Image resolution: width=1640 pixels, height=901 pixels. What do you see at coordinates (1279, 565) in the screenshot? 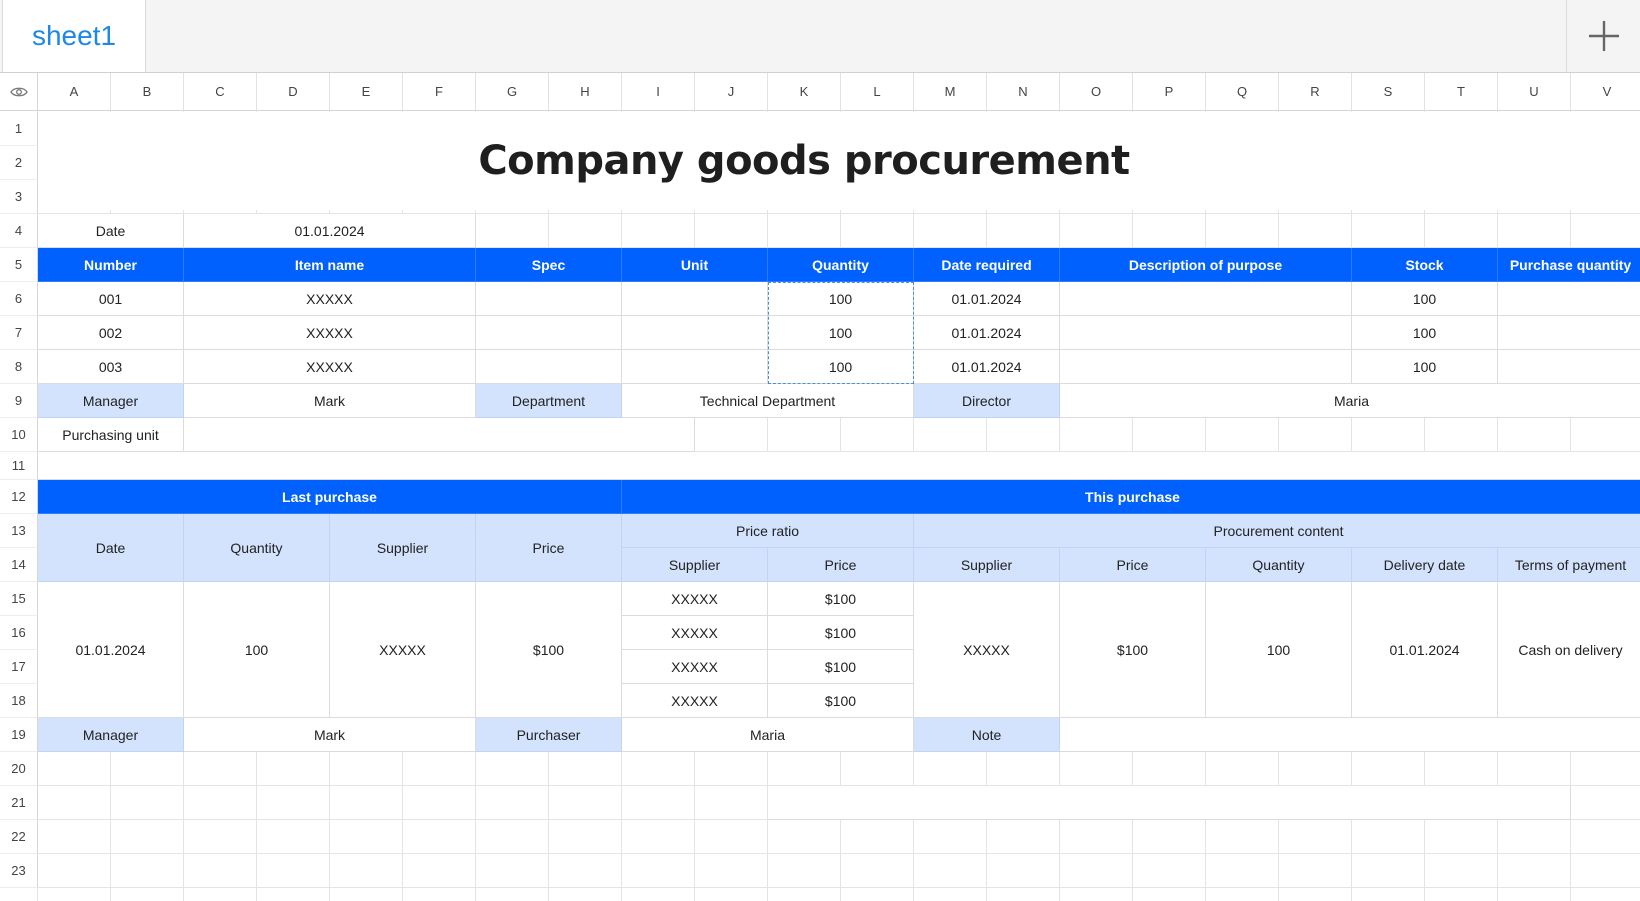
I see `proc-quantity-label: Quantity` at bounding box center [1279, 565].